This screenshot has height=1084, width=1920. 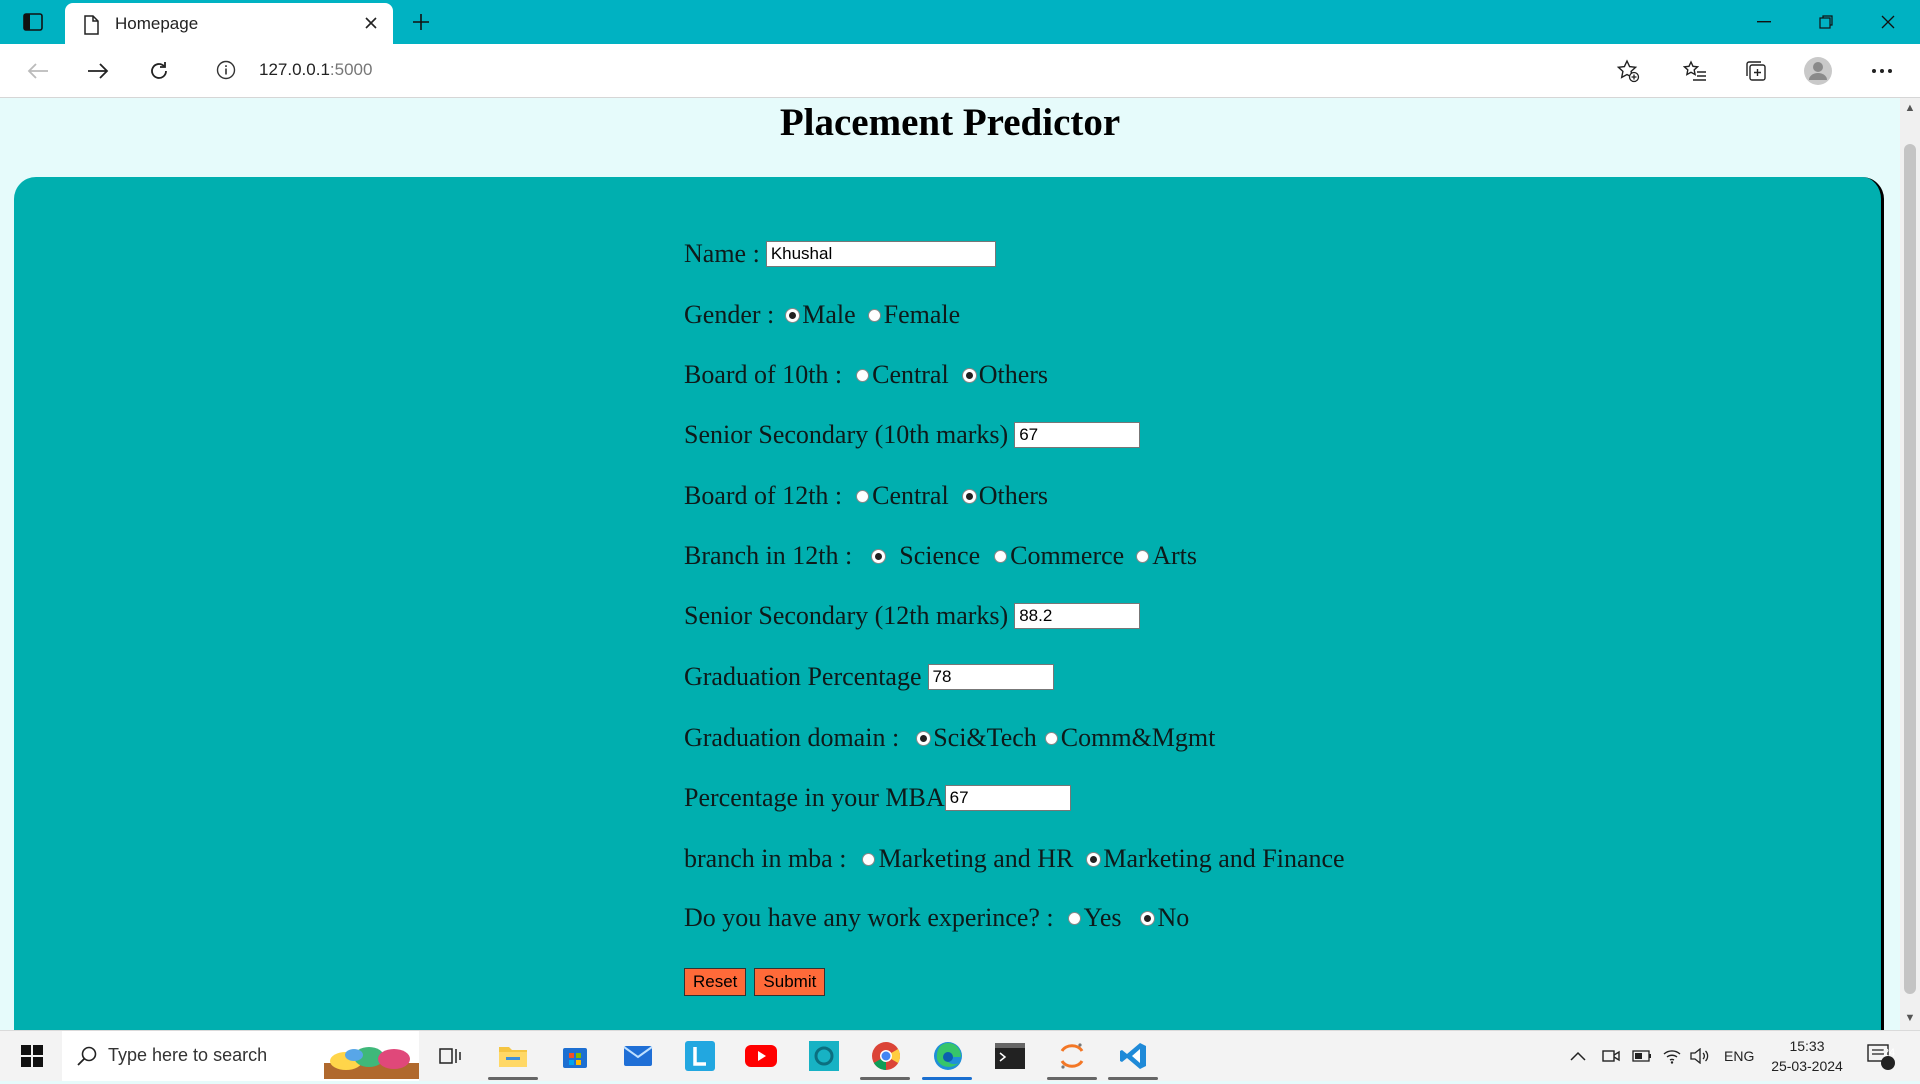 I want to click on scrollbar-thumb, so click(x=1910, y=569).